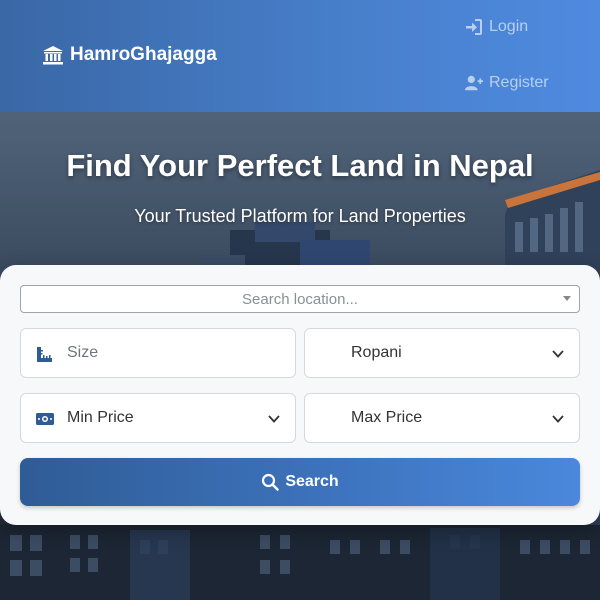 This screenshot has width=600, height=600. Describe the element at coordinates (158, 353) in the screenshot. I see `size-input: Size` at that location.